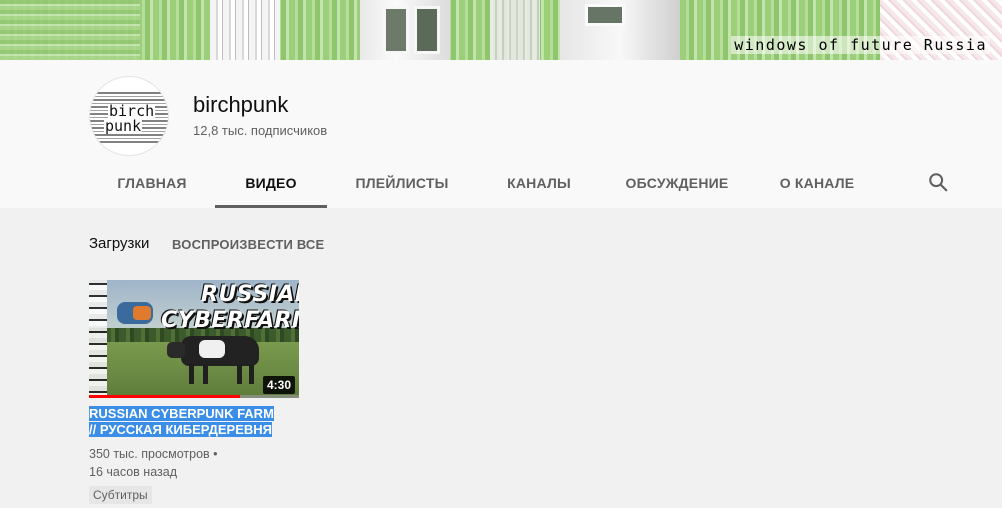 The image size is (1002, 508). What do you see at coordinates (152, 184) in the screenshot?
I see `tab-home: ГЛАВНАЯ` at bounding box center [152, 184].